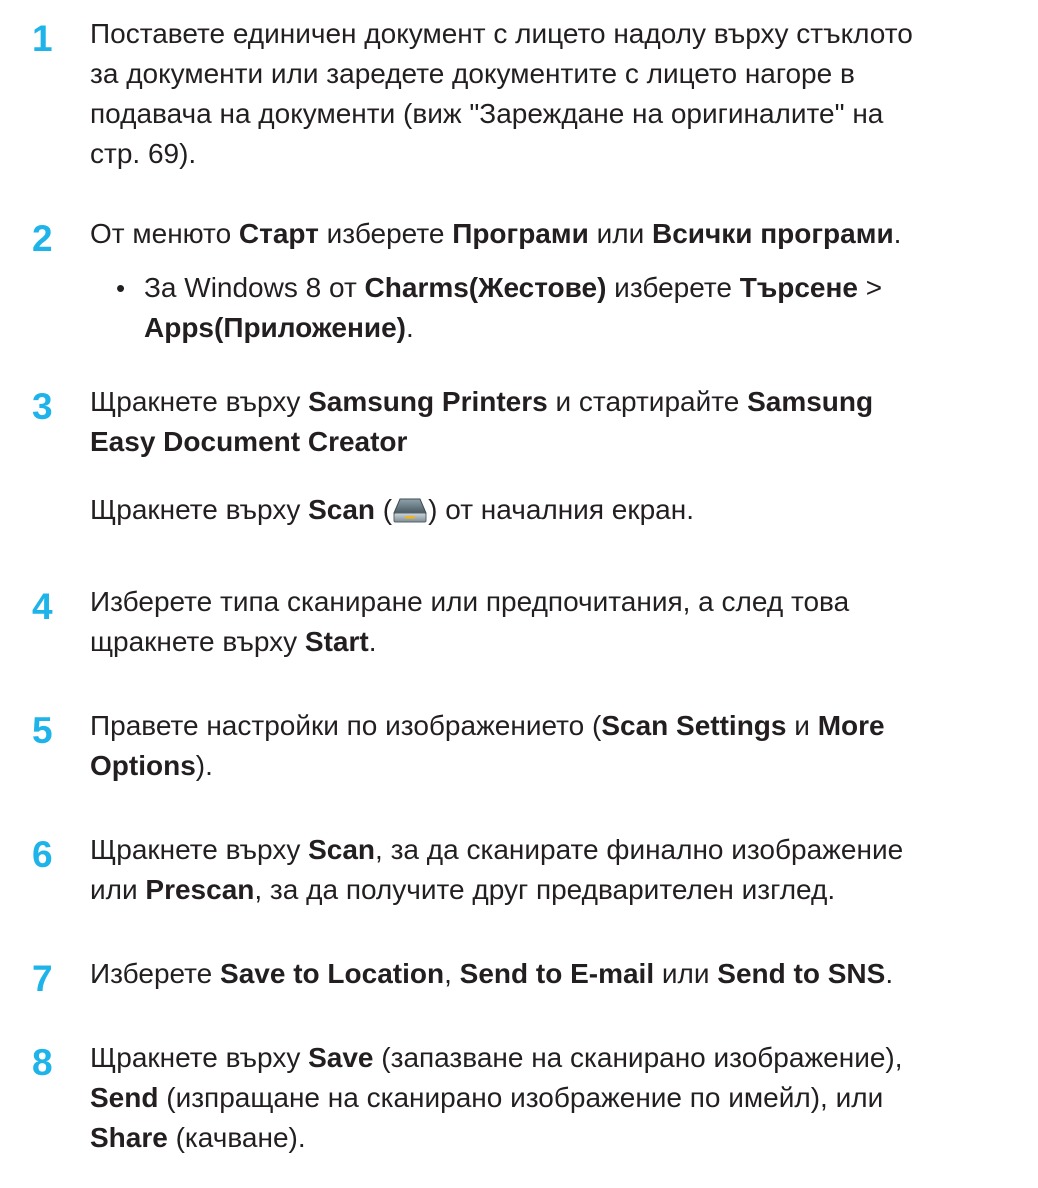 This screenshot has height=1188, width=1038. Describe the element at coordinates (485, 287) in the screenshot. I see `bold-term: Charms(Жестове)` at that location.